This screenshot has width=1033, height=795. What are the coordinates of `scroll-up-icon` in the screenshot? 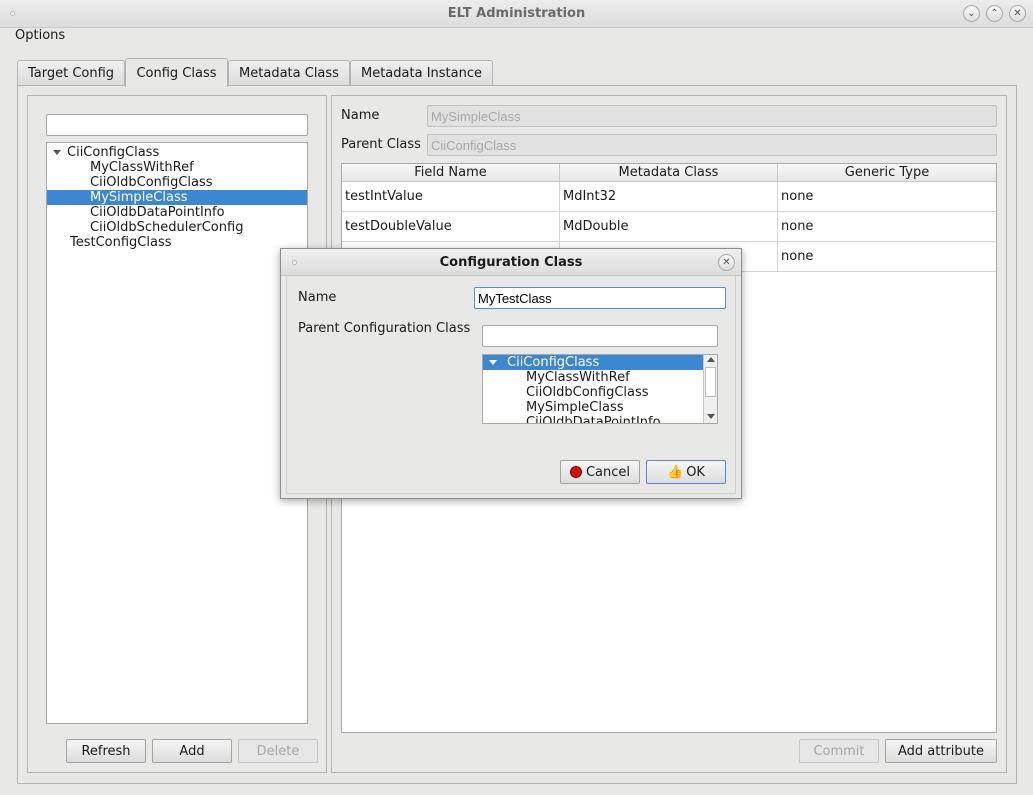 It's located at (711, 359).